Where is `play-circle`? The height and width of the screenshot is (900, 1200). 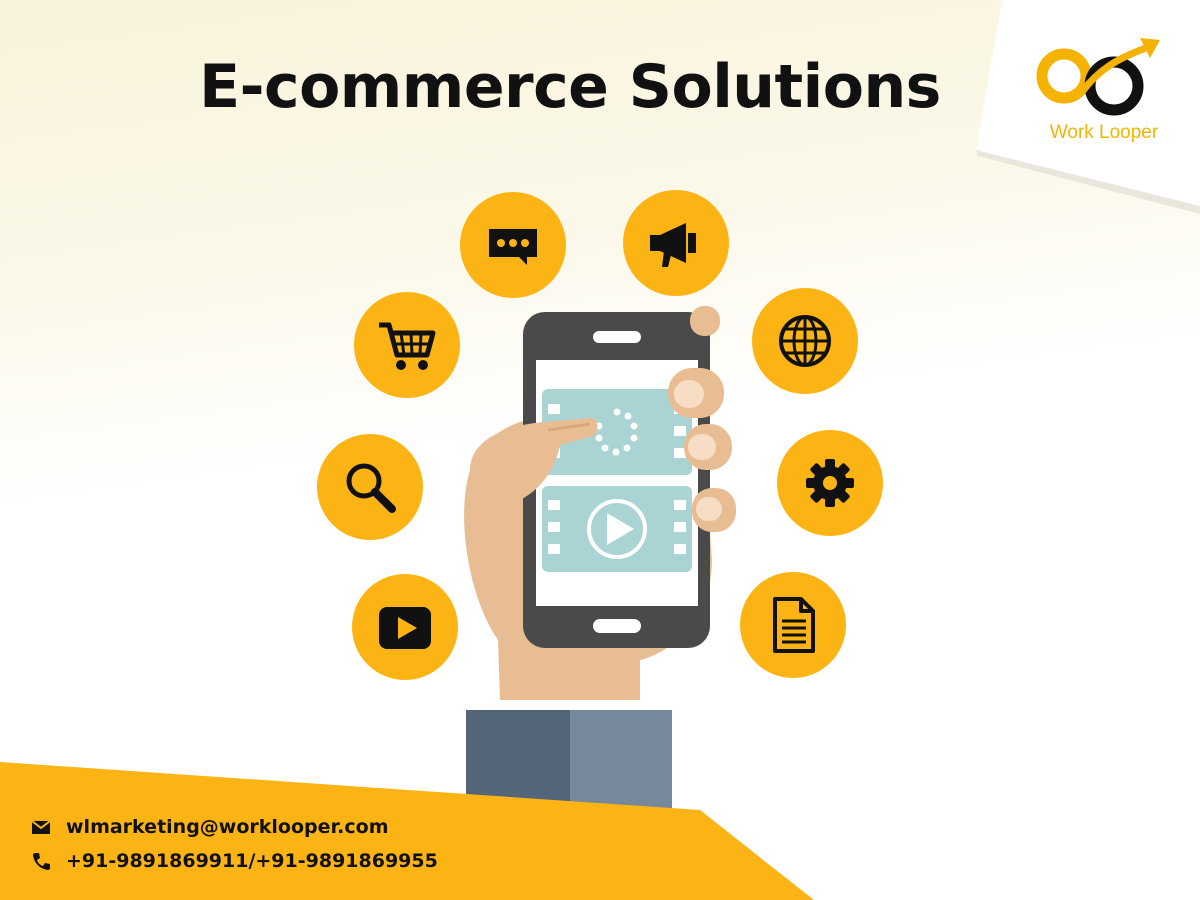
play-circle is located at coordinates (405, 627).